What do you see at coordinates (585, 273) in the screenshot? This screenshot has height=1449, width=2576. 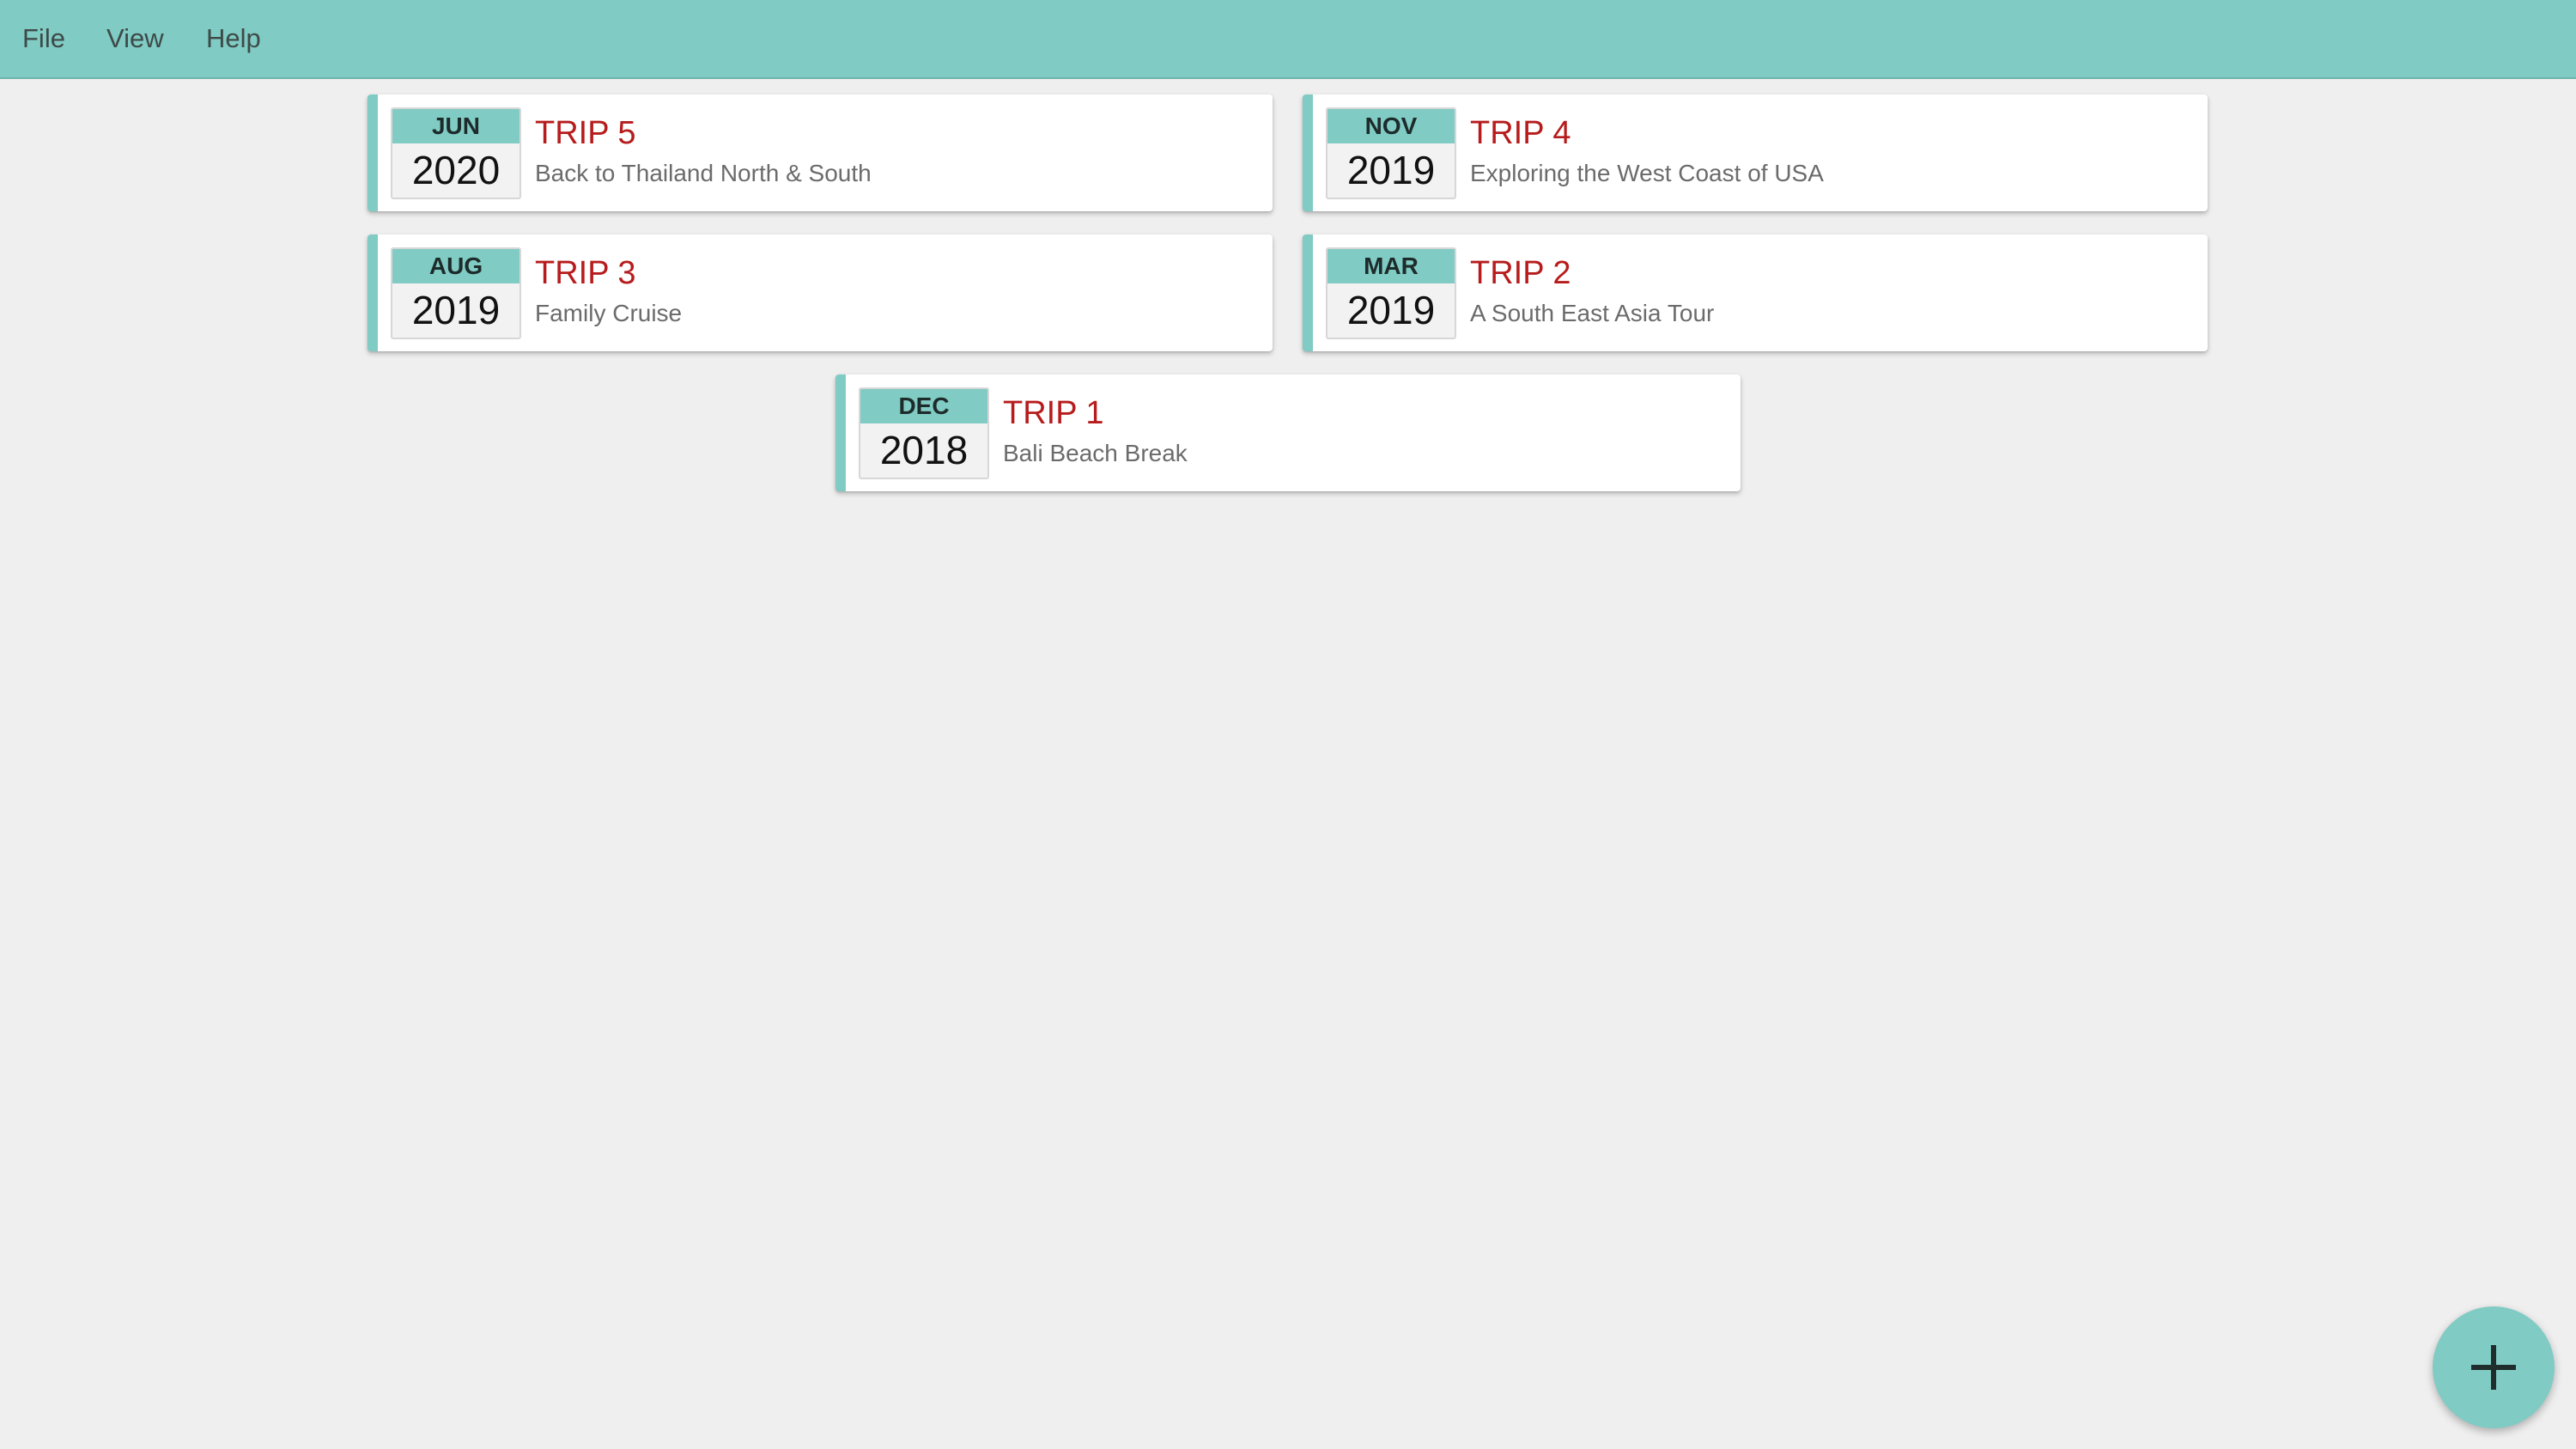 I see `trip-title: TRIP 3` at bounding box center [585, 273].